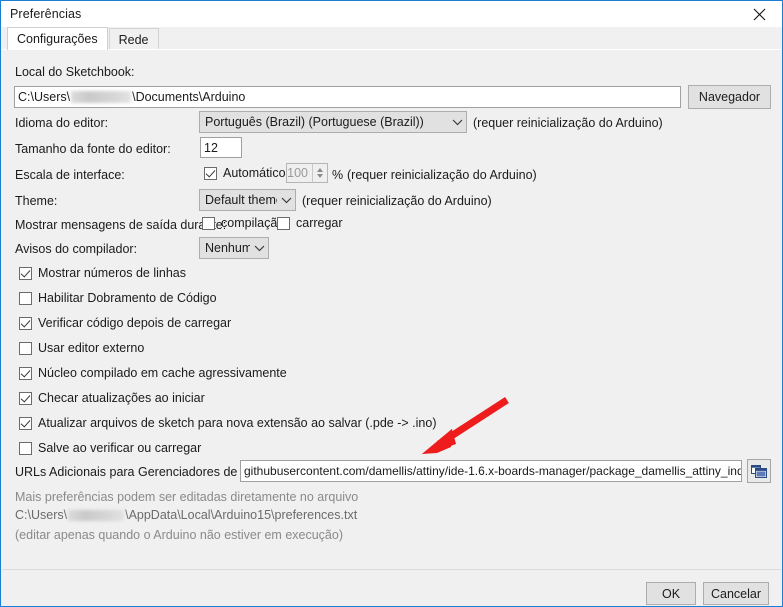 This screenshot has height=607, width=783. What do you see at coordinates (91, 348) in the screenshot?
I see `checkbox-label: Usar editor externo` at bounding box center [91, 348].